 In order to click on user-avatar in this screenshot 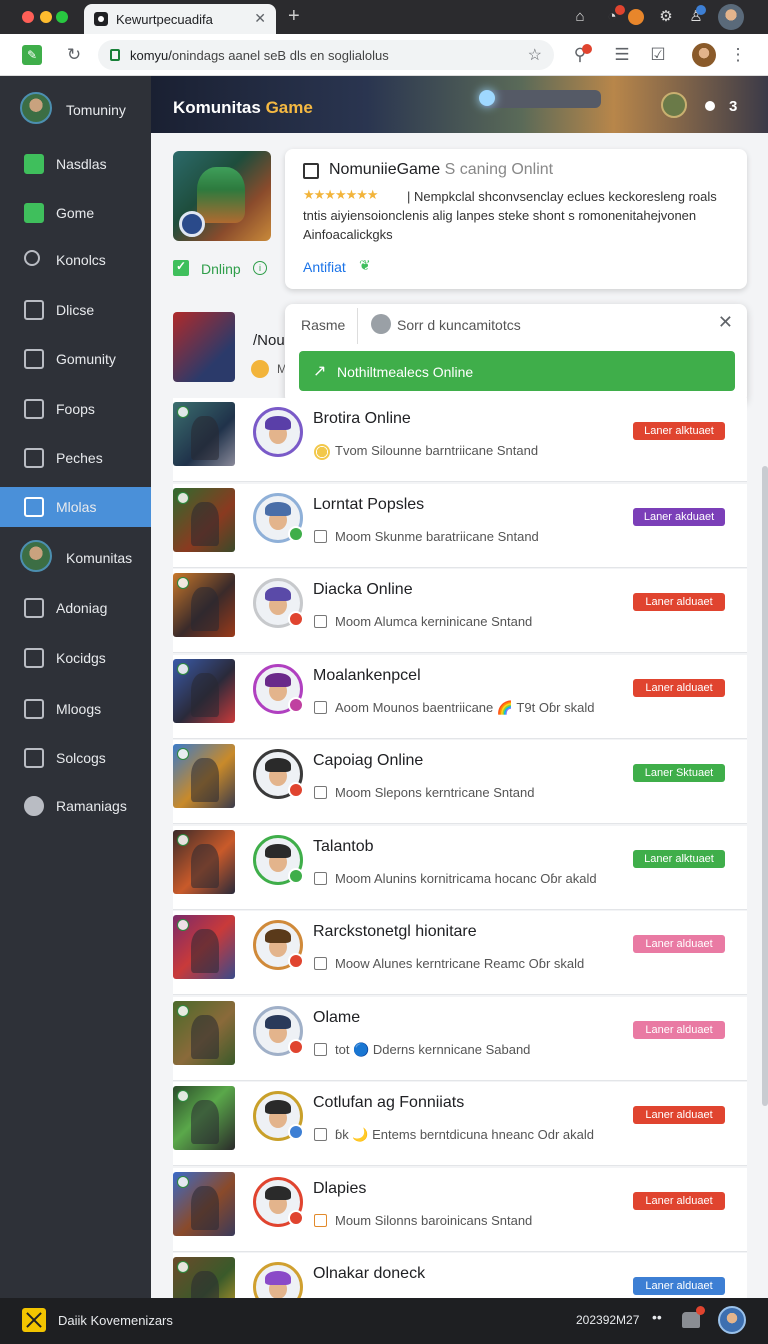, I will do `click(732, 1320)`.